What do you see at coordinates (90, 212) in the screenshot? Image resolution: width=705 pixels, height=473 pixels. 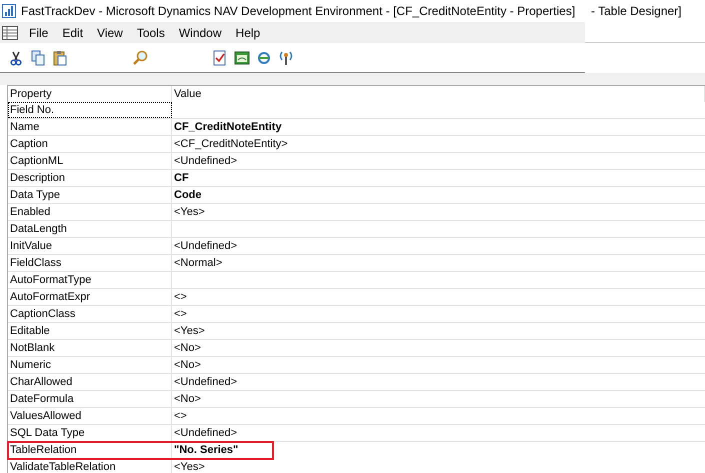 I see `property-cell: Enabled` at bounding box center [90, 212].